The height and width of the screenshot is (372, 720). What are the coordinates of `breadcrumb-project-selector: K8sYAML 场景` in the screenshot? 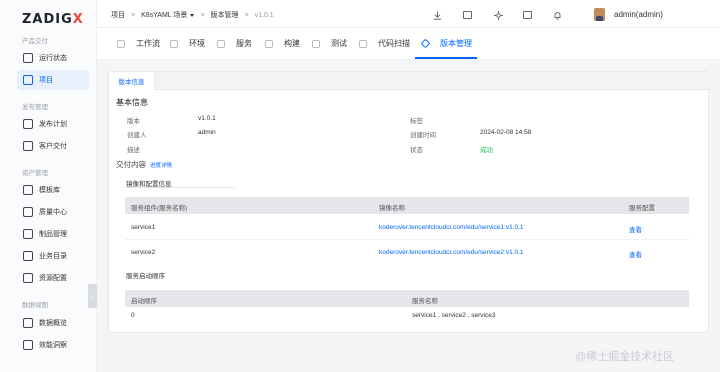 It's located at (168, 15).